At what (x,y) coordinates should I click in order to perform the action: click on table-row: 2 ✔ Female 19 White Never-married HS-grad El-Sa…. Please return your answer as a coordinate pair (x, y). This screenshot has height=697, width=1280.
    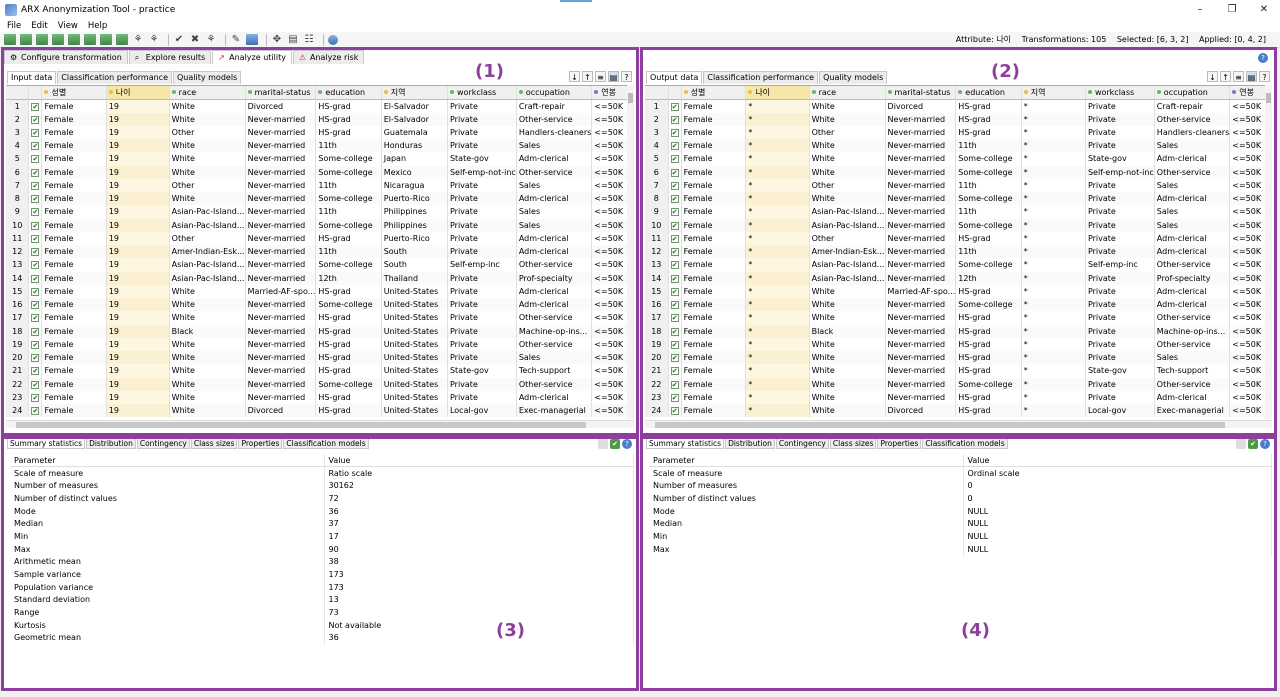
    Looking at the image, I should click on (317, 119).